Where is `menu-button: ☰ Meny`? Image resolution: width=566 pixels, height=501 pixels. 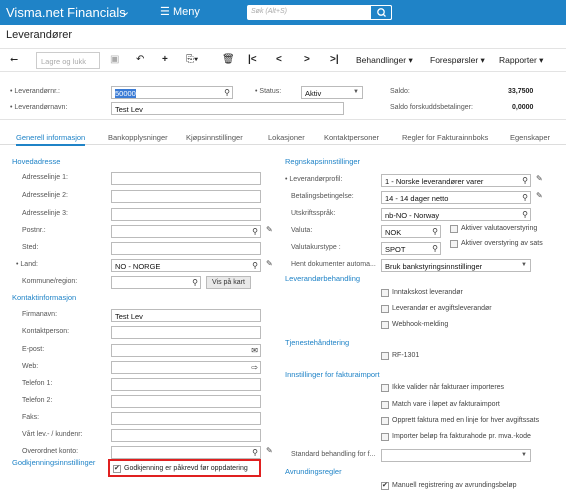 menu-button: ☰ Meny is located at coordinates (180, 11).